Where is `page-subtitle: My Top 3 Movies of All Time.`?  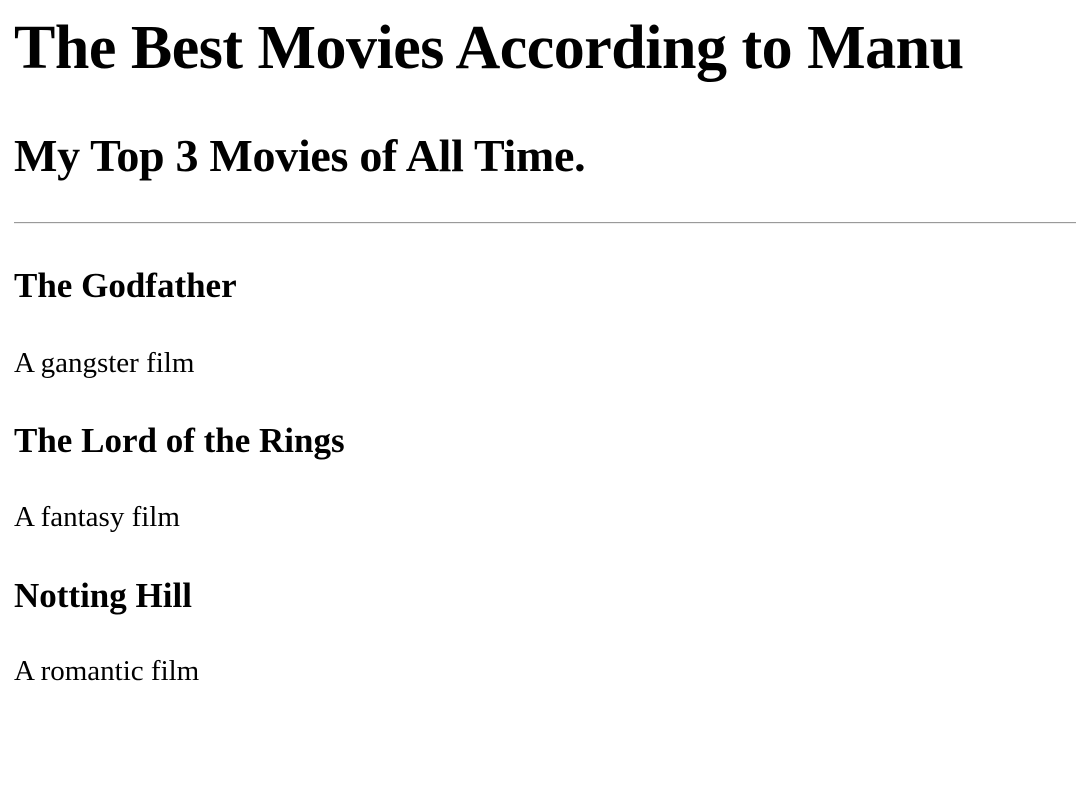 page-subtitle: My Top 3 Movies of All Time. is located at coordinates (300, 155).